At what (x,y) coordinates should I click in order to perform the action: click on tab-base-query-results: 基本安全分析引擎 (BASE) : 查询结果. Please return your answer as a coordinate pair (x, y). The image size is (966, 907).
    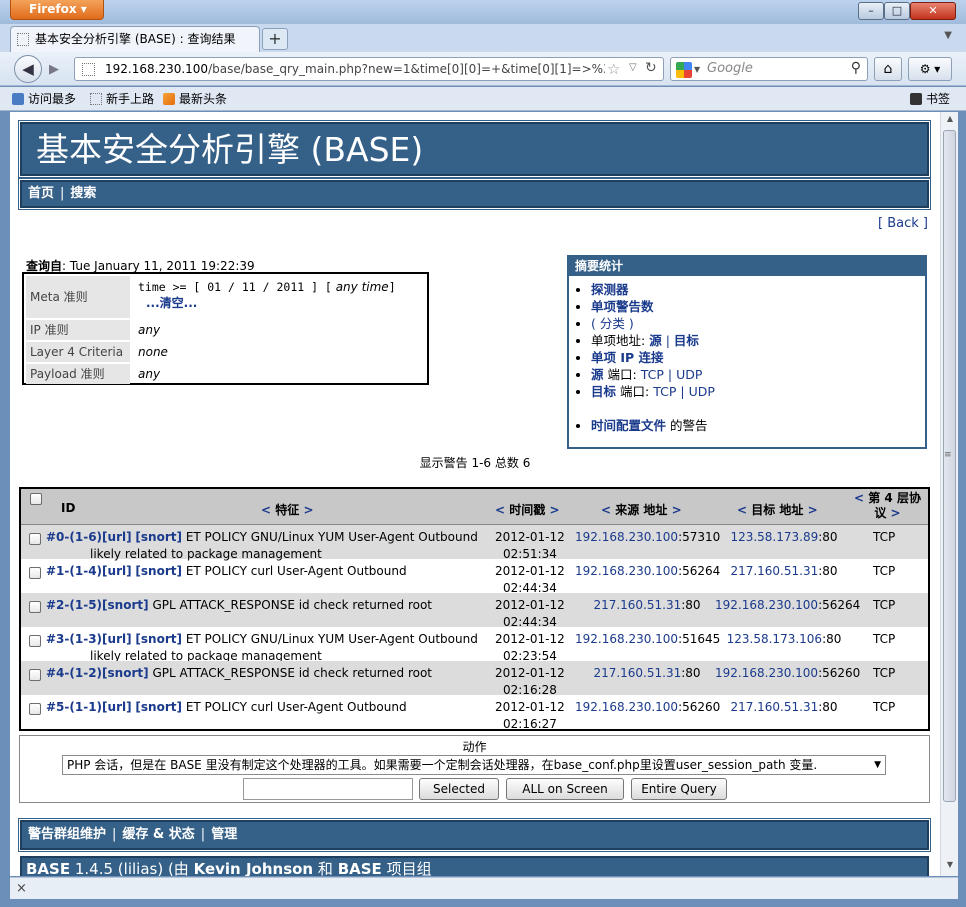
    Looking at the image, I should click on (135, 39).